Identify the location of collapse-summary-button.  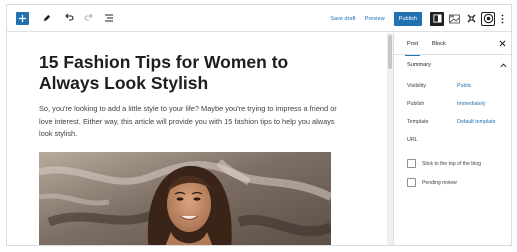
(503, 65).